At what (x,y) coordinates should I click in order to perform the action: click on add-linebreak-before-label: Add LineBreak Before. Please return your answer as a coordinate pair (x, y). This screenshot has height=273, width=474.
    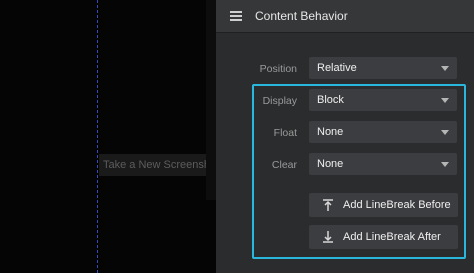
    Looking at the image, I should click on (397, 205).